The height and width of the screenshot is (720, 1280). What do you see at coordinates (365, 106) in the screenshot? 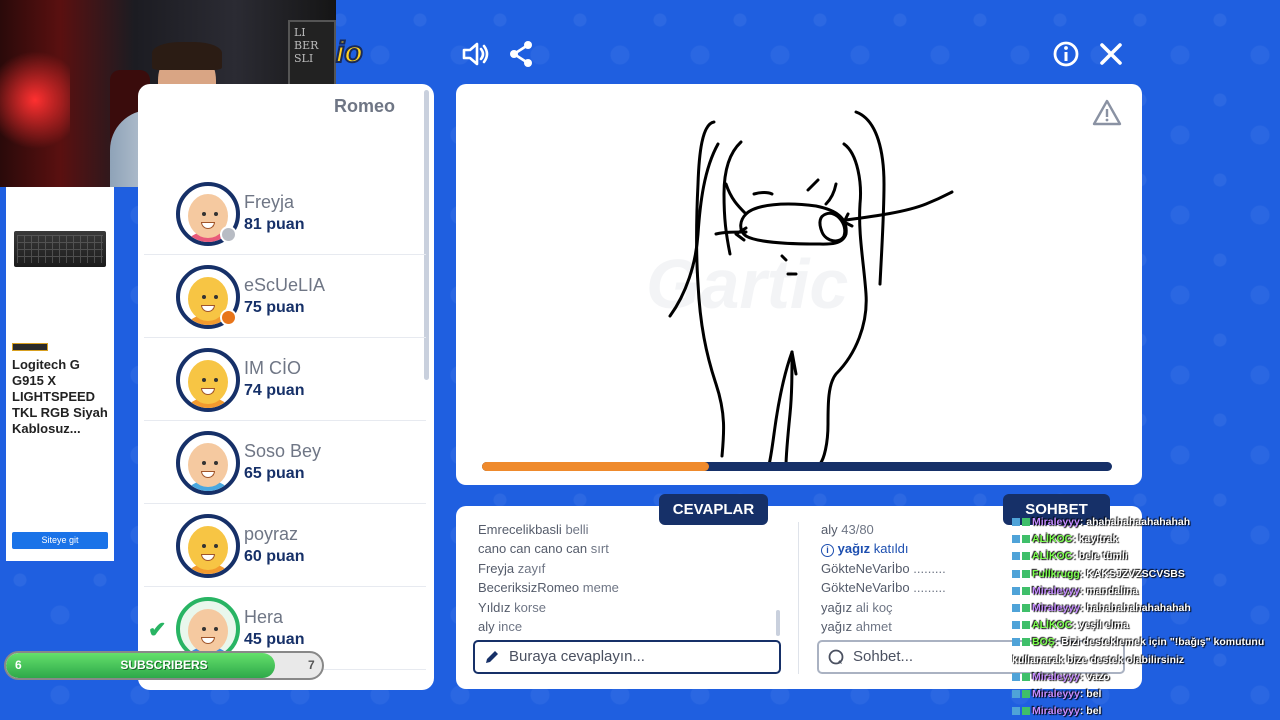
I see `player-name-partial: Romeo` at bounding box center [365, 106].